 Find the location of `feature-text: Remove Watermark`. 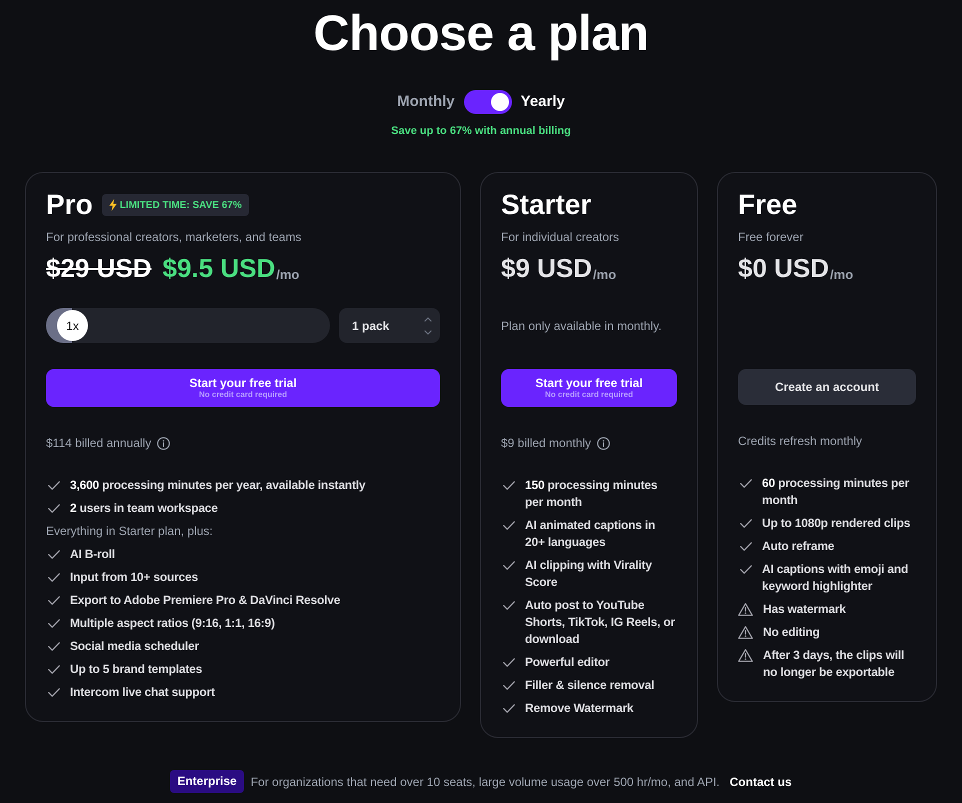

feature-text: Remove Watermark is located at coordinates (579, 708).